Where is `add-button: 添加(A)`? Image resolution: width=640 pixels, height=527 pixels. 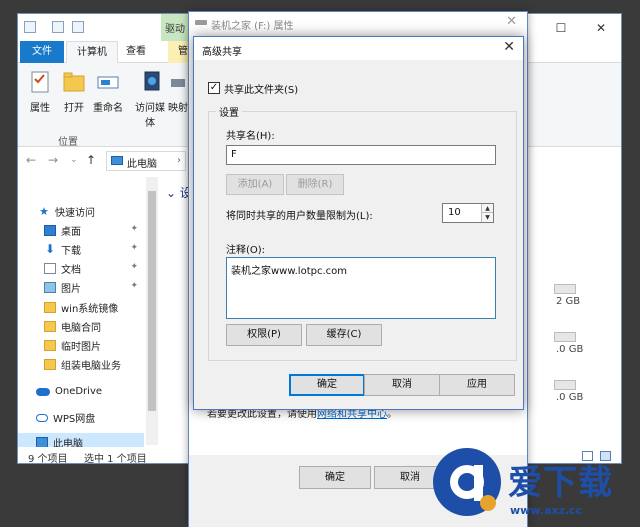
add-button: 添加(A) is located at coordinates (255, 184).